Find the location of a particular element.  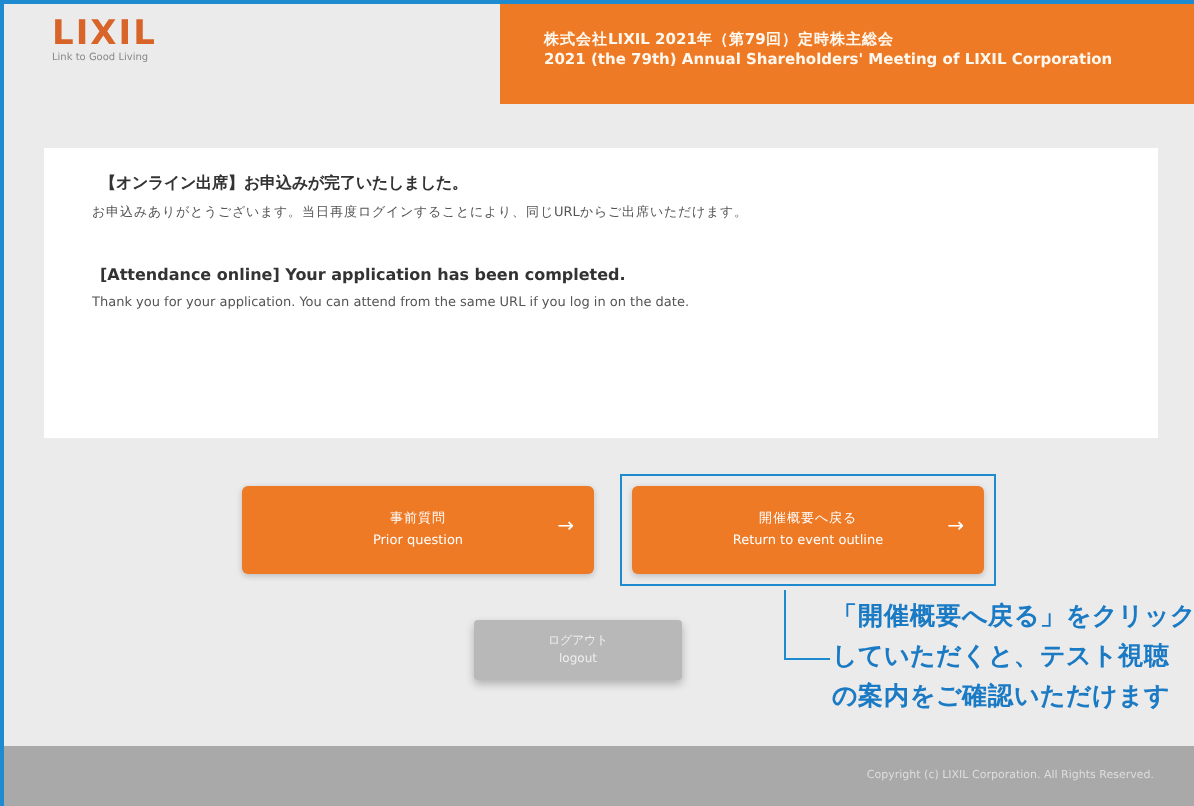

logo: LIXIL is located at coordinates (105, 34).